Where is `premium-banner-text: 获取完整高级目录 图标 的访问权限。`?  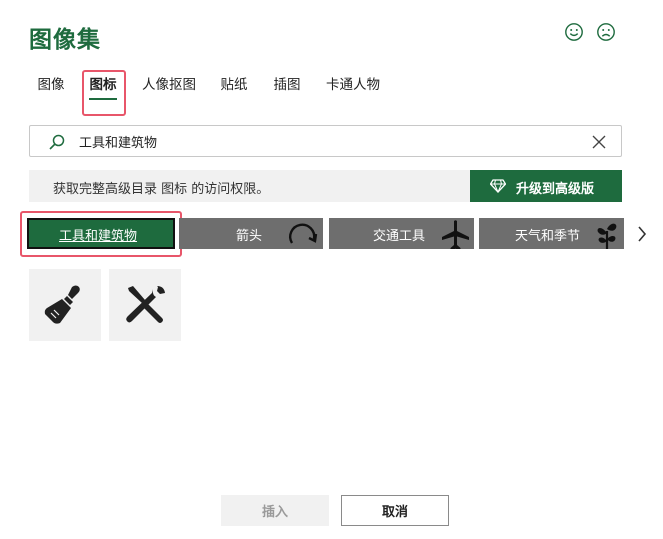 premium-banner-text: 获取完整高级目录 图标 的访问权限。 is located at coordinates (161, 189).